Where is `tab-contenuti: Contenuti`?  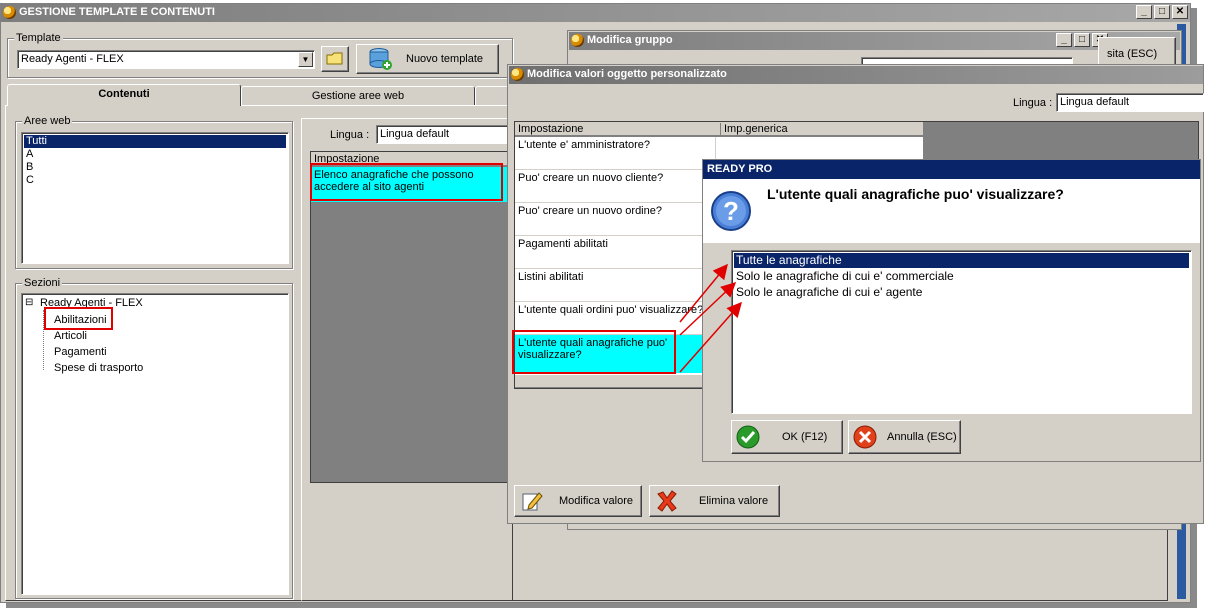 tab-contenuti: Contenuti is located at coordinates (124, 95).